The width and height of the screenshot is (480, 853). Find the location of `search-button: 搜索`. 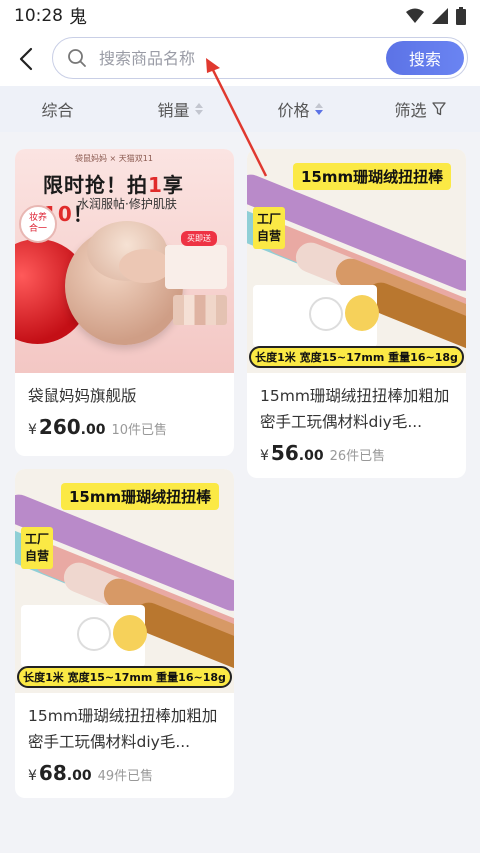

search-button: 搜索 is located at coordinates (425, 58).